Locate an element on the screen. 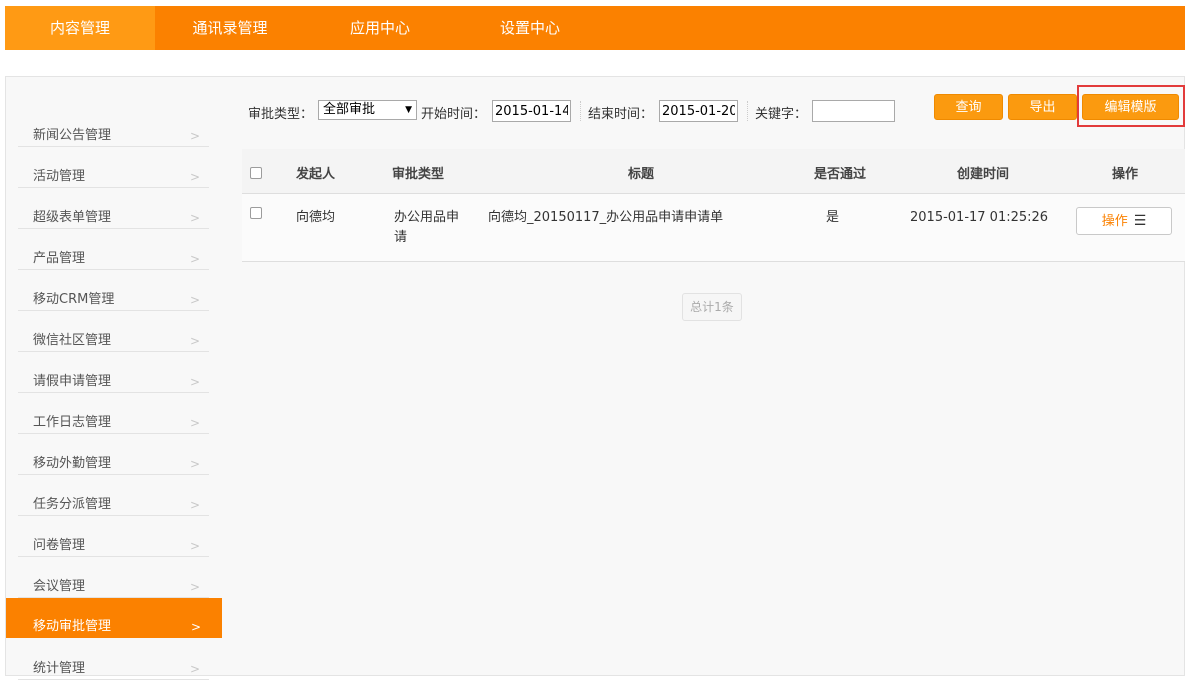 This screenshot has width=1185, height=680. sidebar-item-label: 活动管理 is located at coordinates (59, 176).